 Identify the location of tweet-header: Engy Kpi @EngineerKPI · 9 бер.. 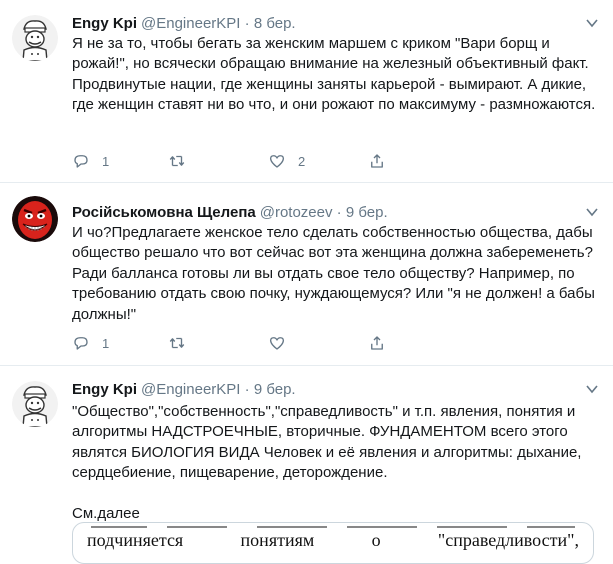
(184, 390).